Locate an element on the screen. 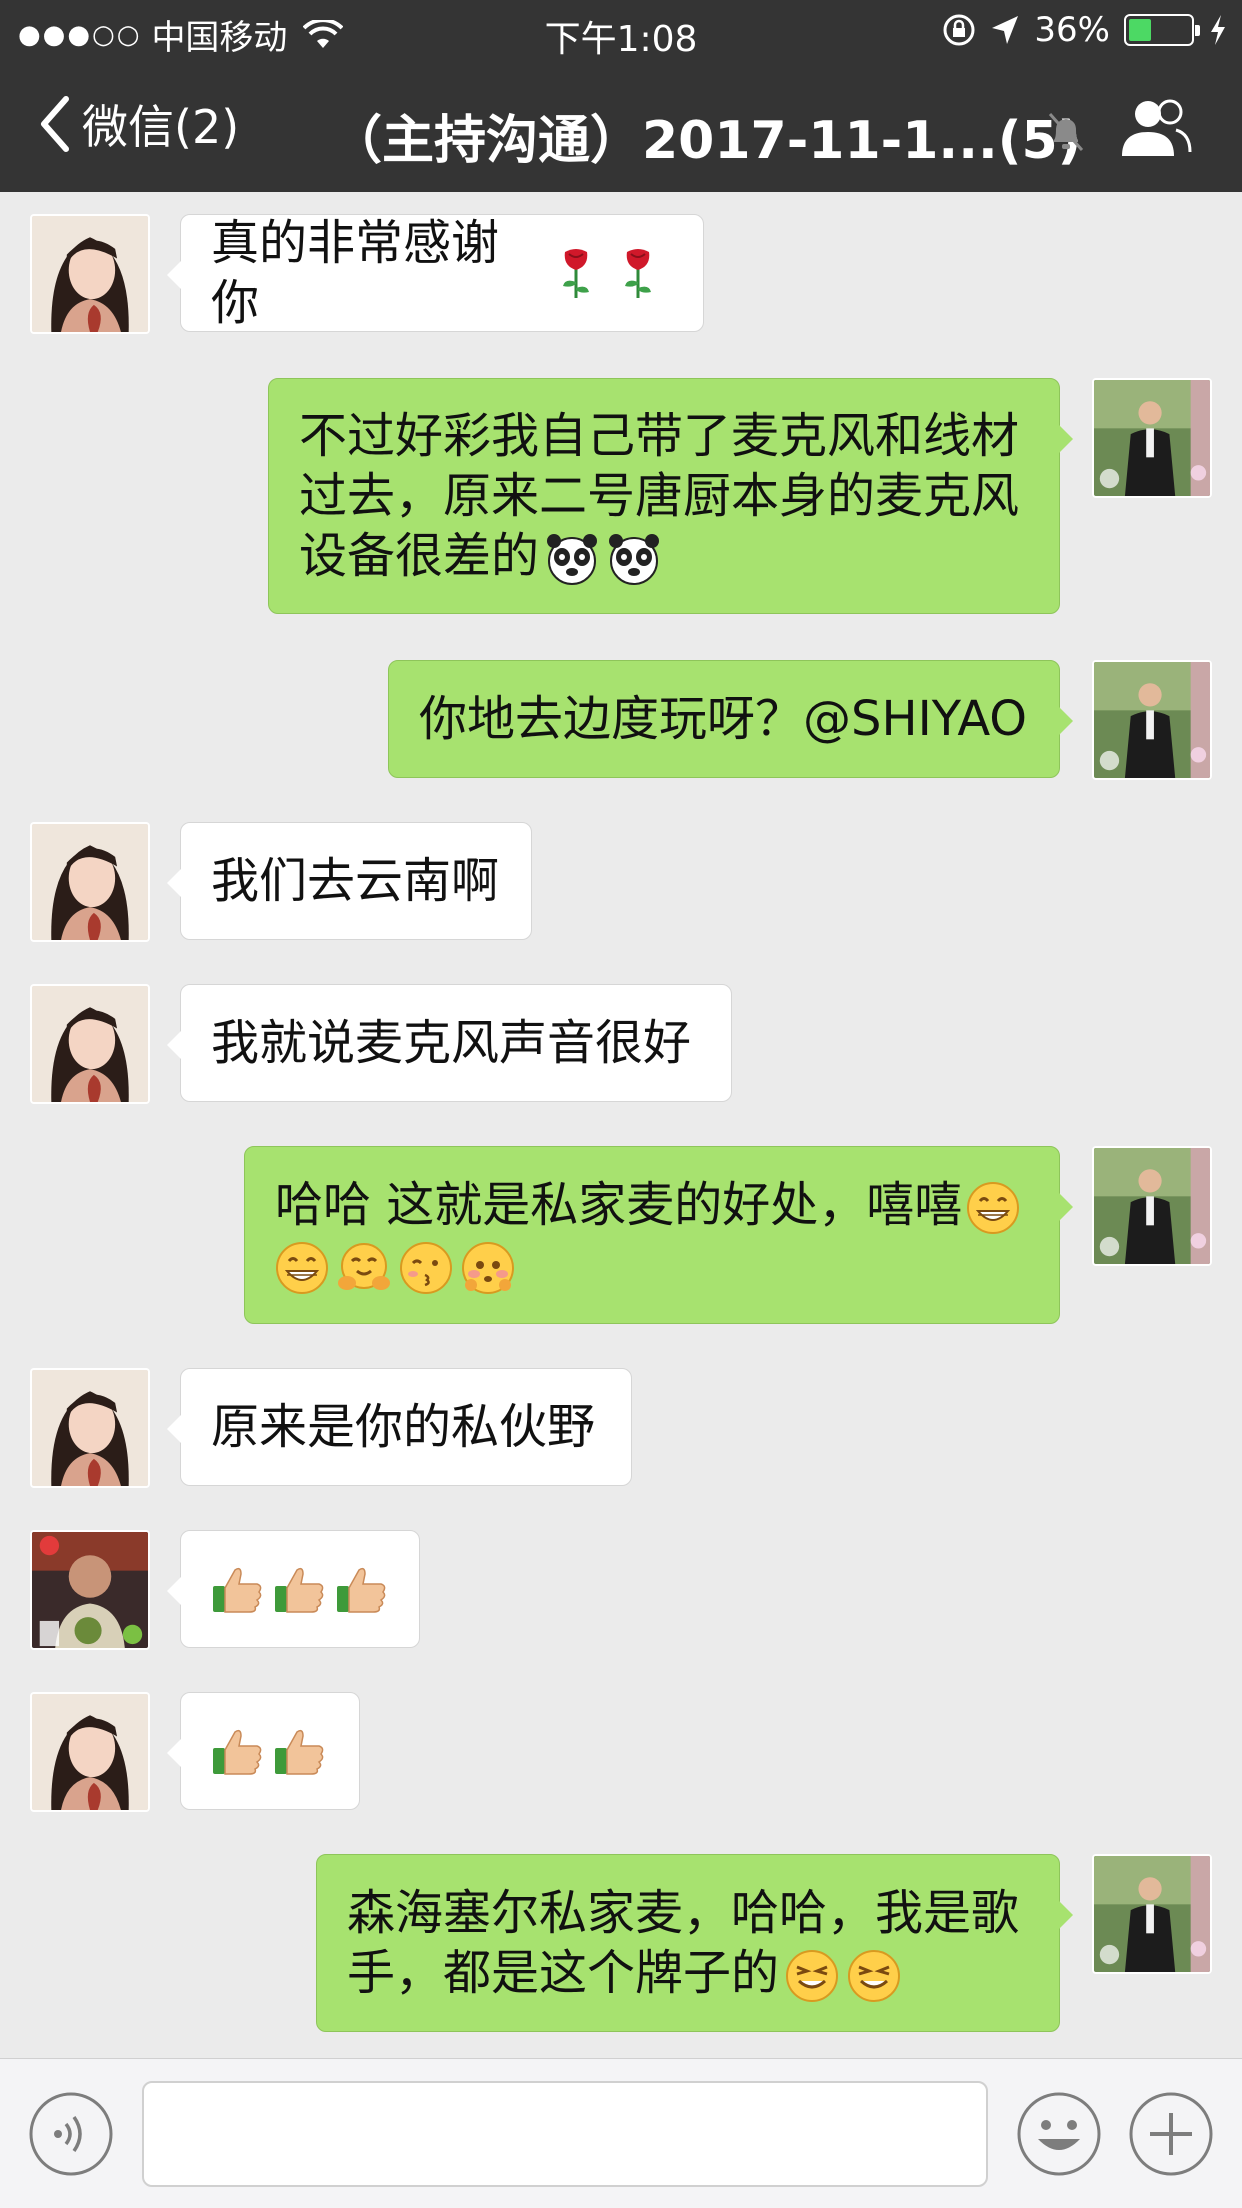  battery-percent: 36% is located at coordinates (1072, 30).